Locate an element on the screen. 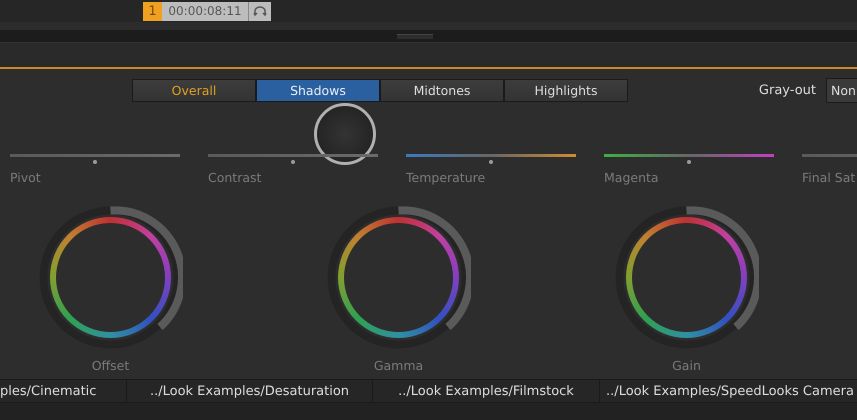 This screenshot has width=857, height=420. slider-label: Magenta is located at coordinates (632, 177).